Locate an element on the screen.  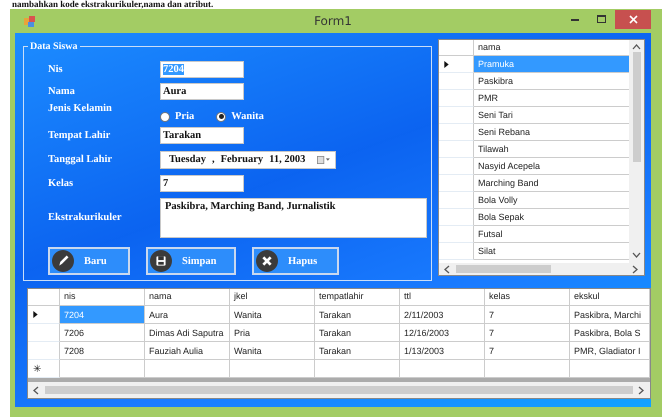
document-text: nambahkan kode ekstrakurikuler,nama dan atribut. is located at coordinates (112, 4).